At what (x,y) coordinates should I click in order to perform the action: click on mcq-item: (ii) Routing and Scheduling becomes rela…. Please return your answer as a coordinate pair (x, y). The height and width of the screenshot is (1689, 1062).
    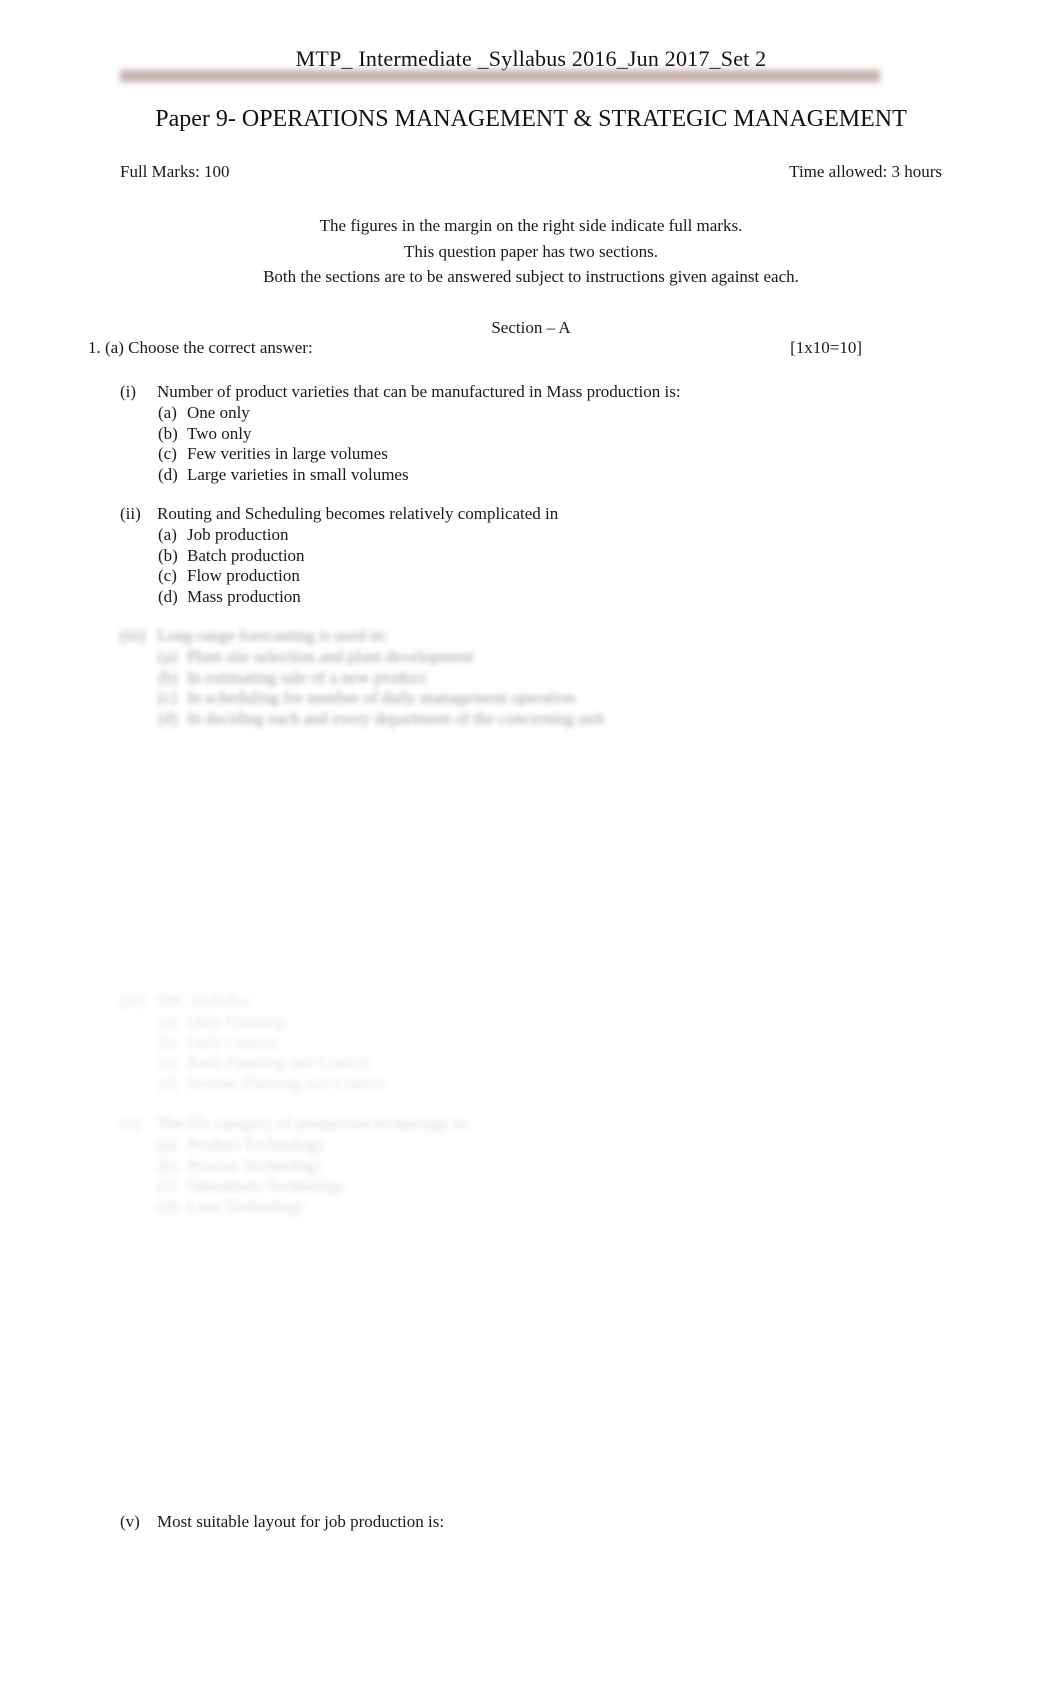
    Looking at the image, I should click on (550, 555).